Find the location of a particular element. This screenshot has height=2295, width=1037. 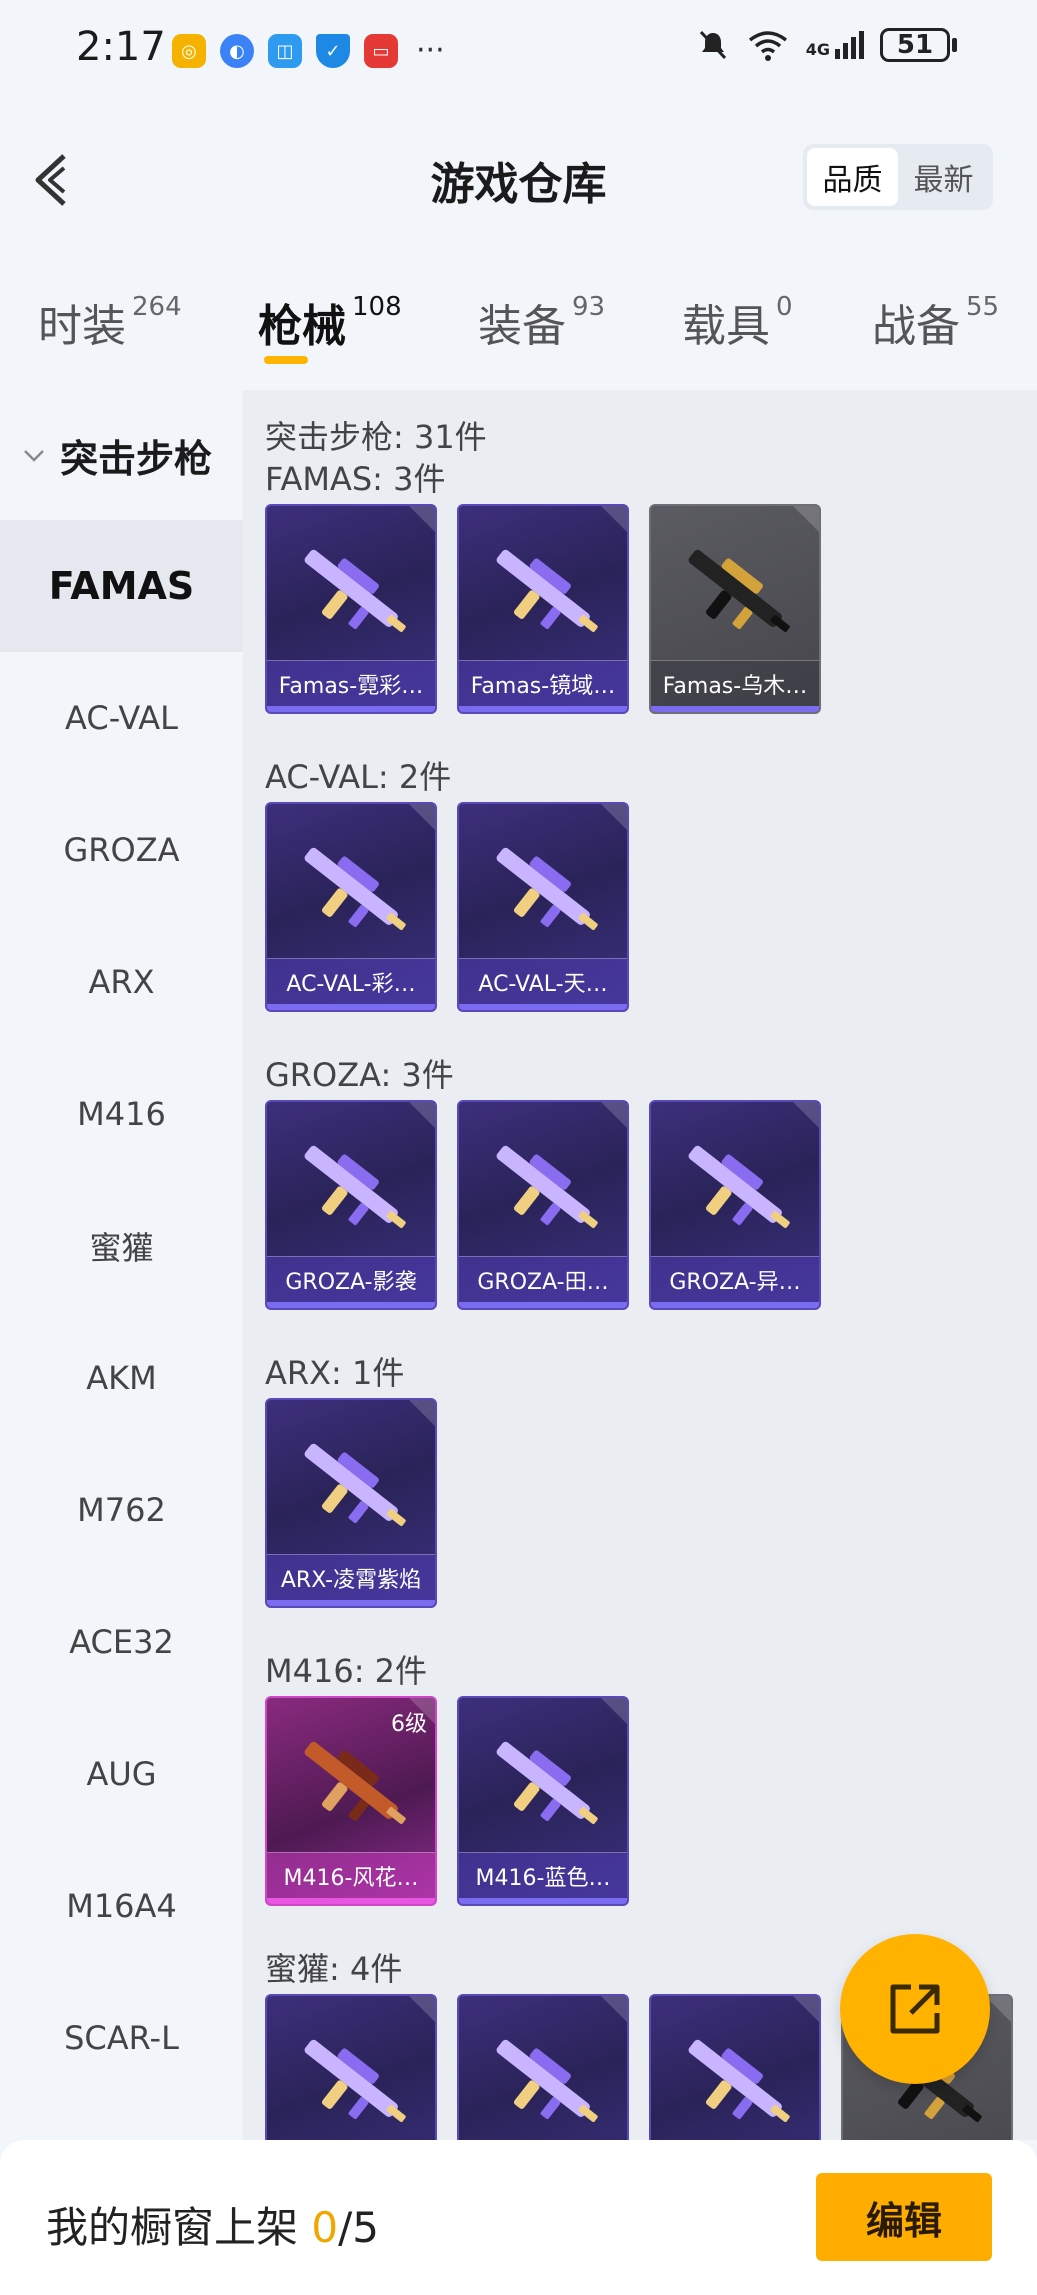

tab-count: 264 is located at coordinates (157, 307).